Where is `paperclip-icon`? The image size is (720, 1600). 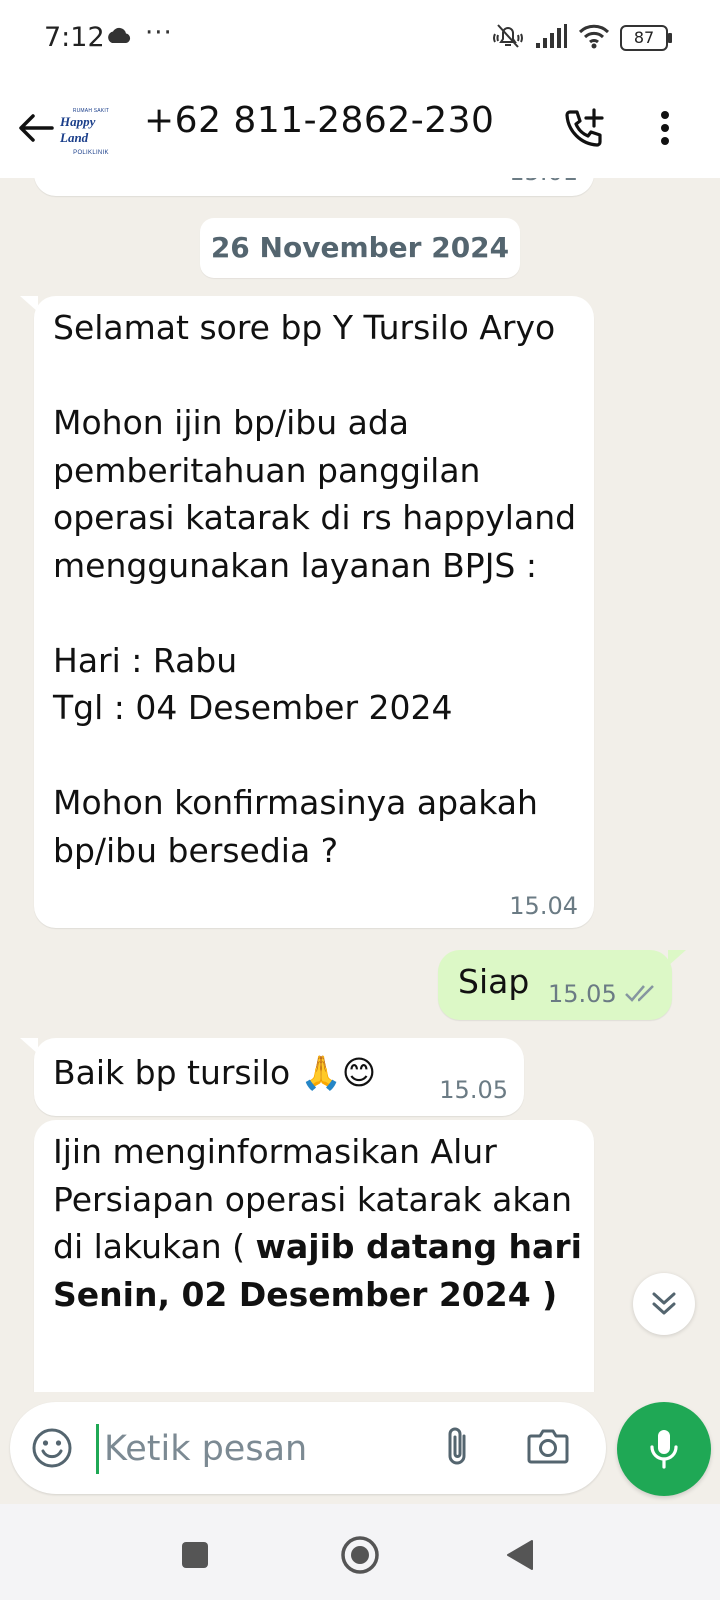
paperclip-icon is located at coordinates (457, 1446).